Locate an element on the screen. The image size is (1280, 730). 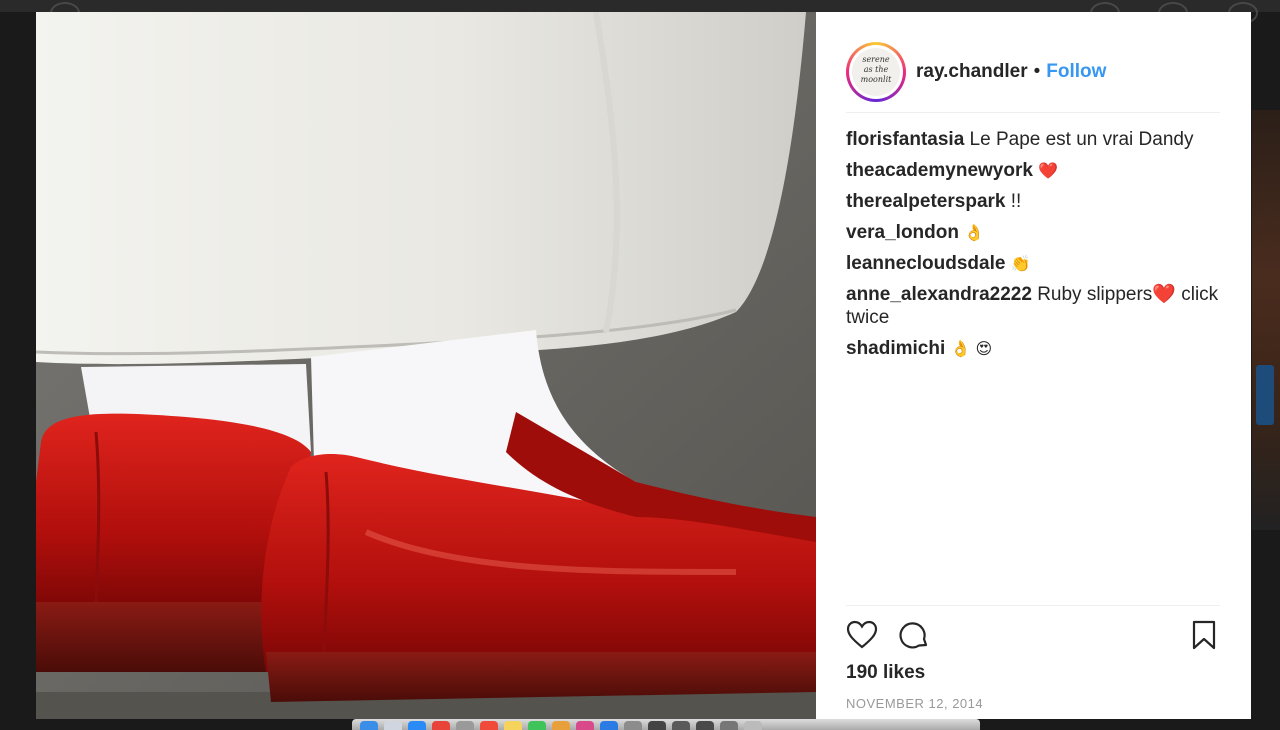
comment-item: vera_london 👌 is located at coordinates (1036, 232).